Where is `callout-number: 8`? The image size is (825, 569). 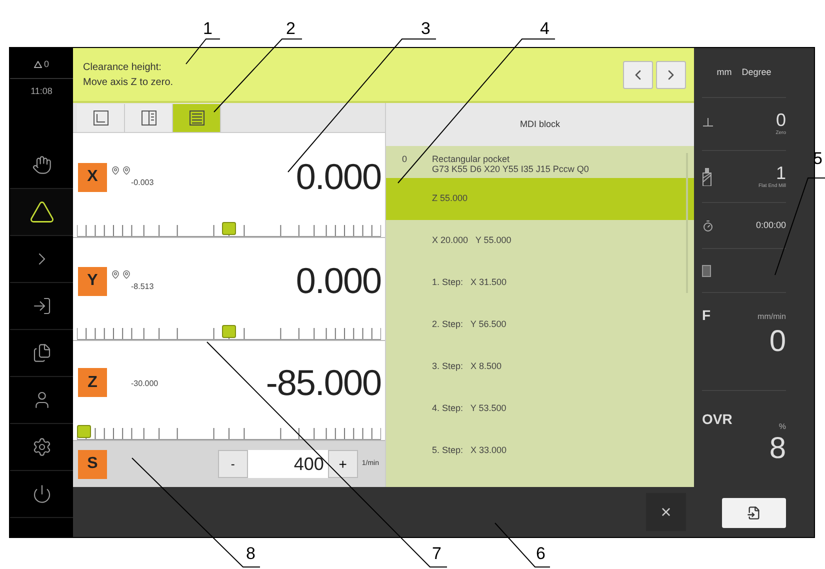 callout-number: 8 is located at coordinates (251, 553).